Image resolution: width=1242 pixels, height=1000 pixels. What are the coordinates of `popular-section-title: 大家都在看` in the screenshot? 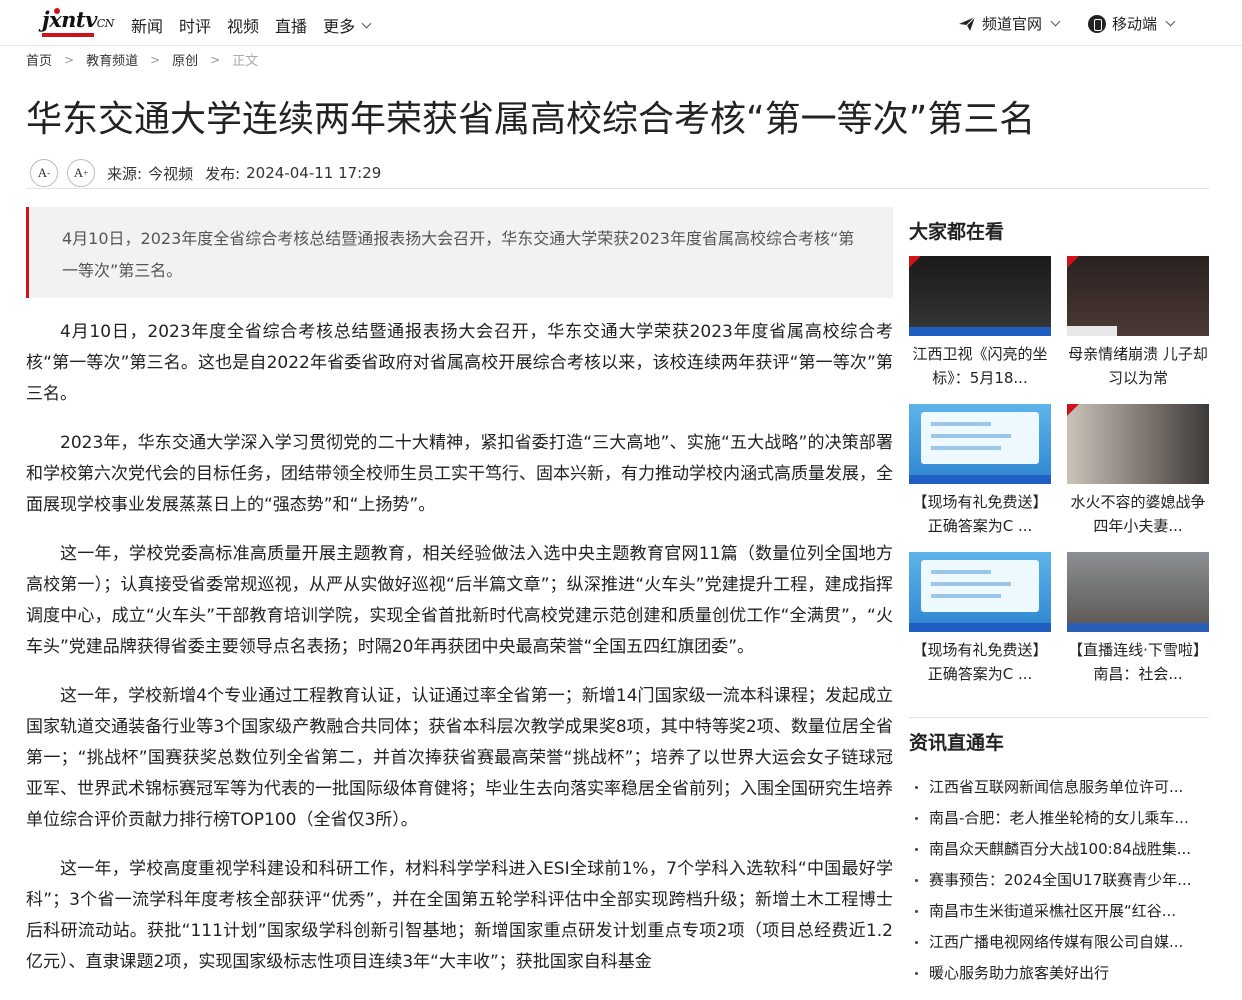 It's located at (957, 232).